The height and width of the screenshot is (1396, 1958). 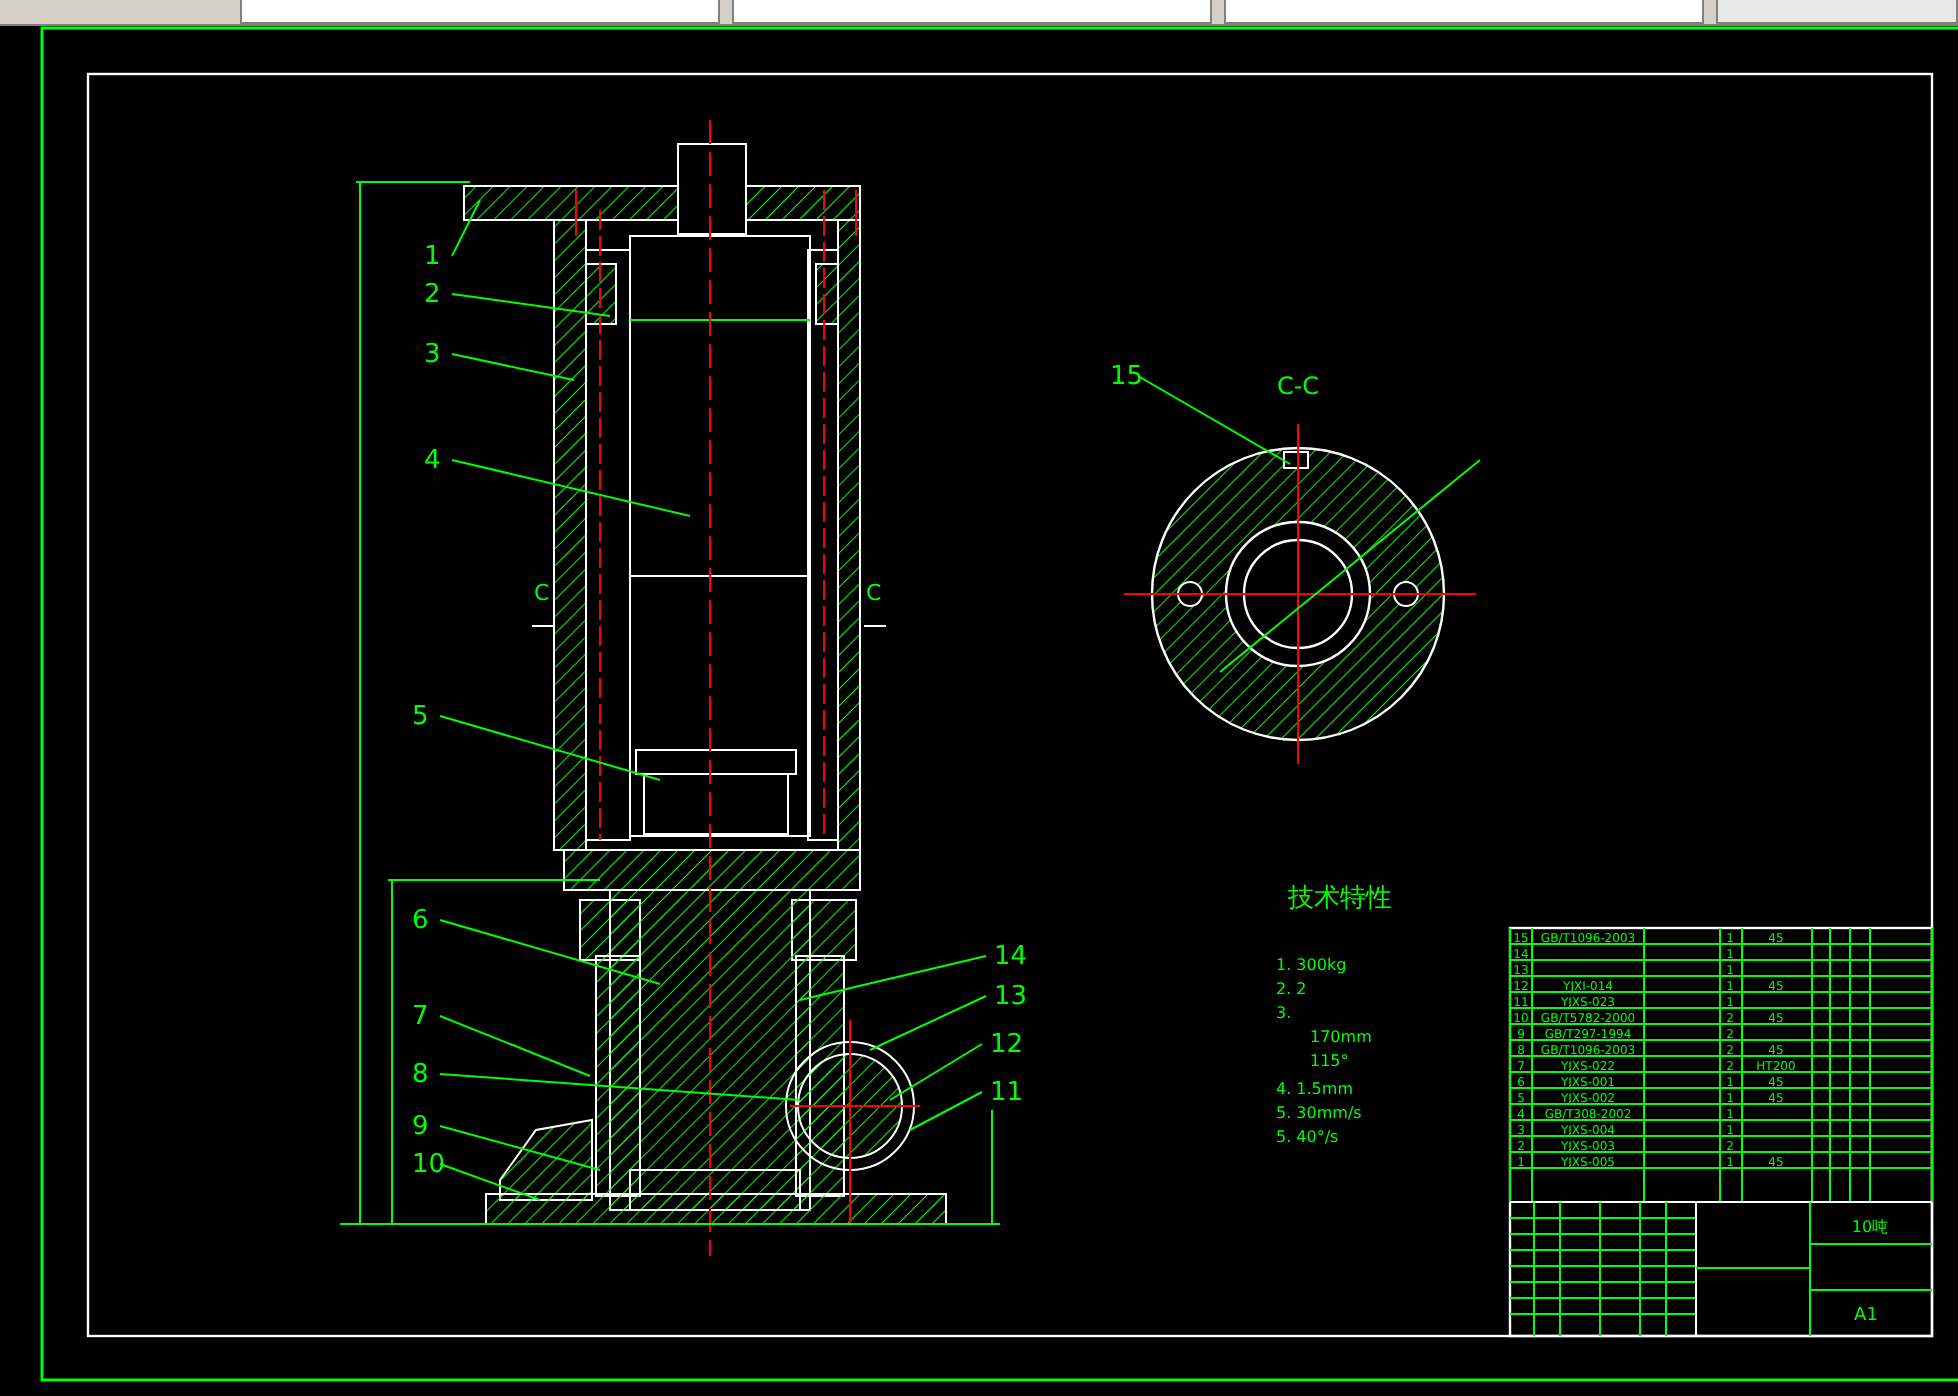 What do you see at coordinates (1291, 989) in the screenshot?
I see `tech-spec-item: 2. 2` at bounding box center [1291, 989].